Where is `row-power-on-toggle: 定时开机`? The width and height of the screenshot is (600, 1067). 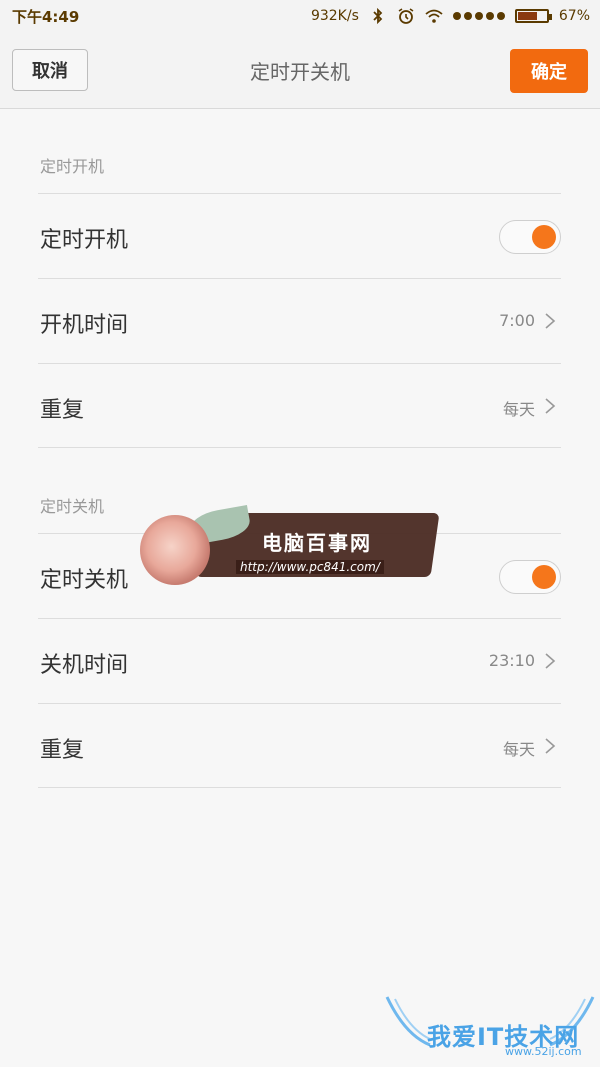
row-power-on-toggle: 定时开机 is located at coordinates (299, 235).